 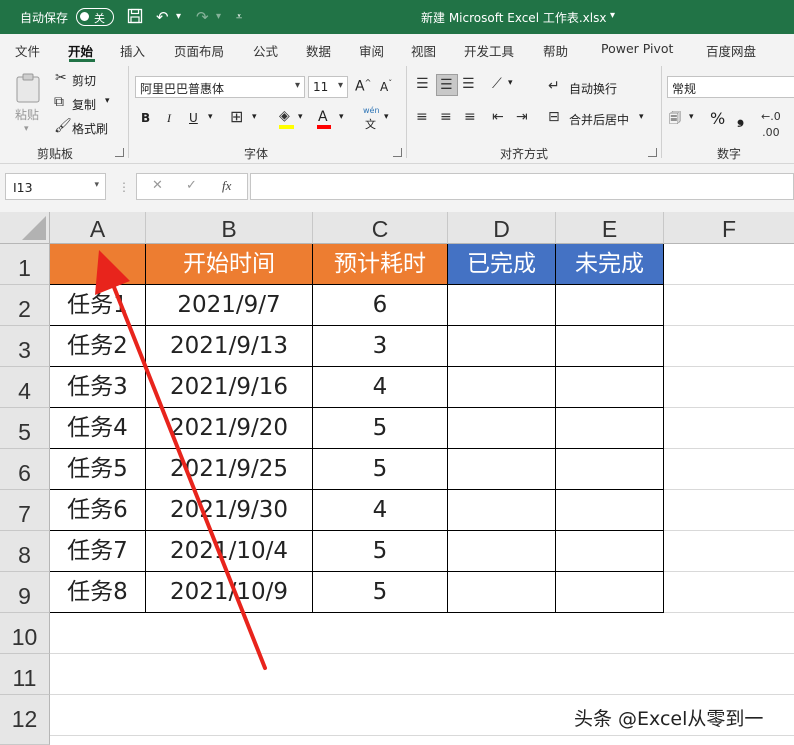 What do you see at coordinates (169, 118) in the screenshot?
I see `italic-button: I` at bounding box center [169, 118].